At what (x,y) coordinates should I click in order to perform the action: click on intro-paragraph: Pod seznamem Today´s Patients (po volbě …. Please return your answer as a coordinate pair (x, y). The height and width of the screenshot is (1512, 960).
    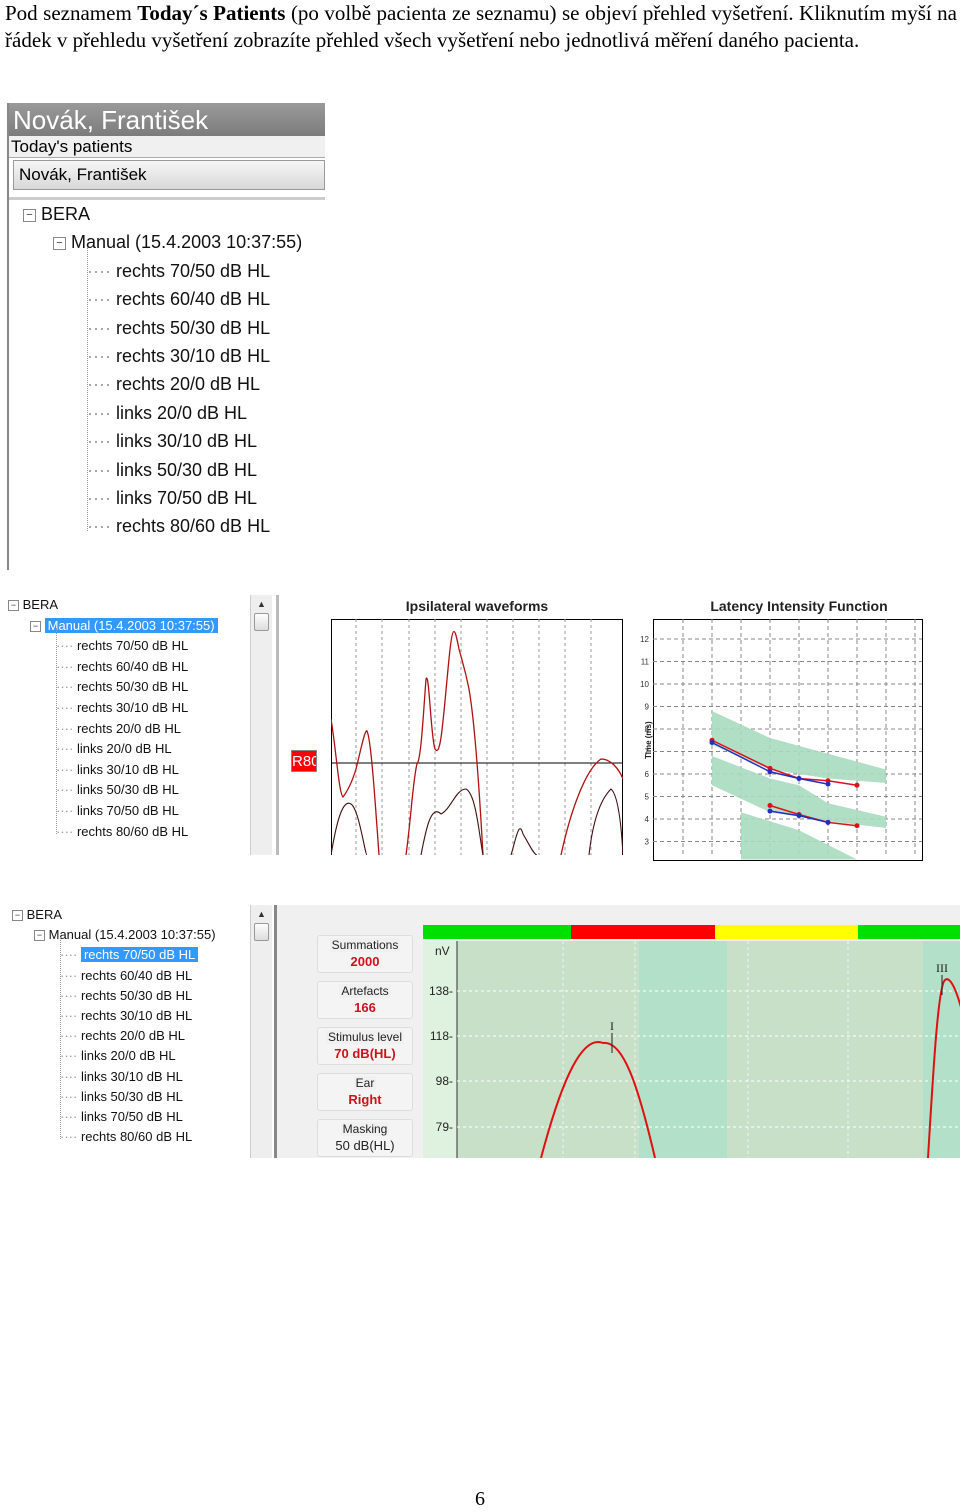
    Looking at the image, I should click on (481, 26).